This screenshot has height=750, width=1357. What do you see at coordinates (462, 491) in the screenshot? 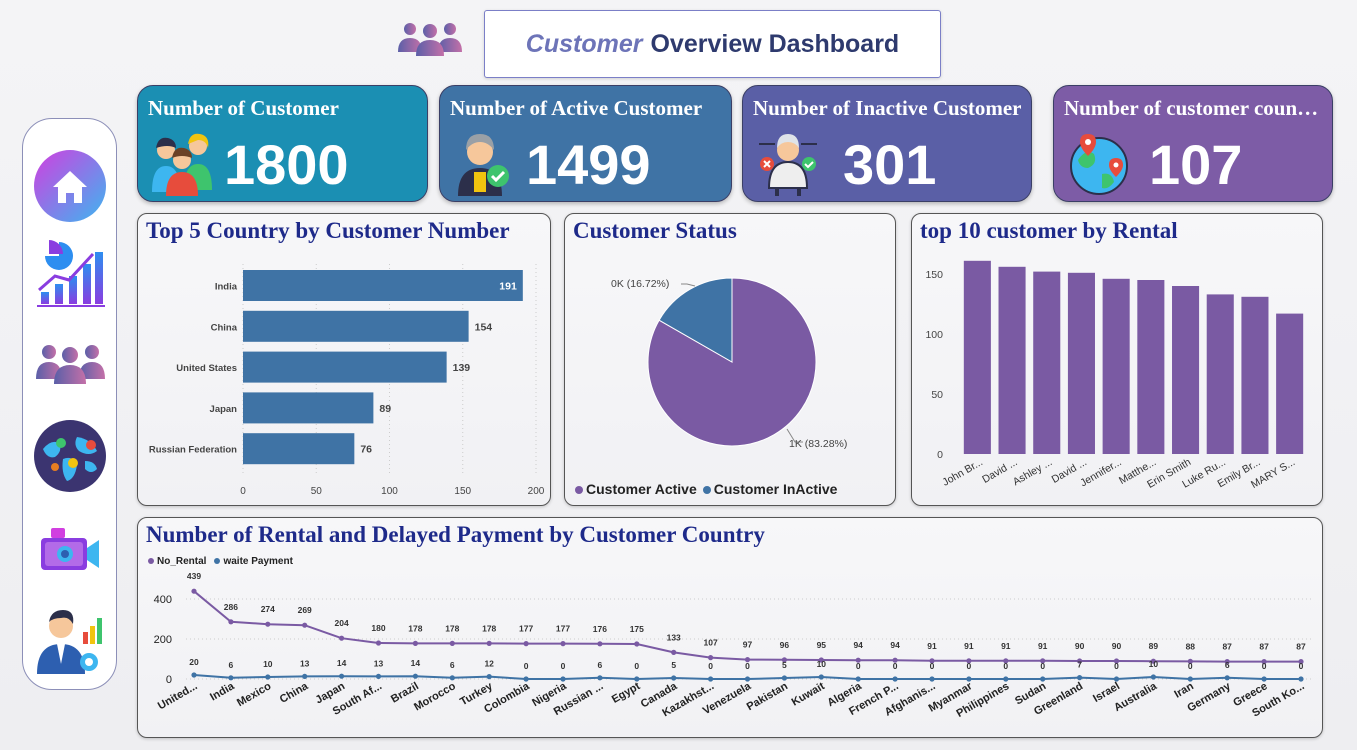
I see `x-tick-label: 150` at bounding box center [462, 491].